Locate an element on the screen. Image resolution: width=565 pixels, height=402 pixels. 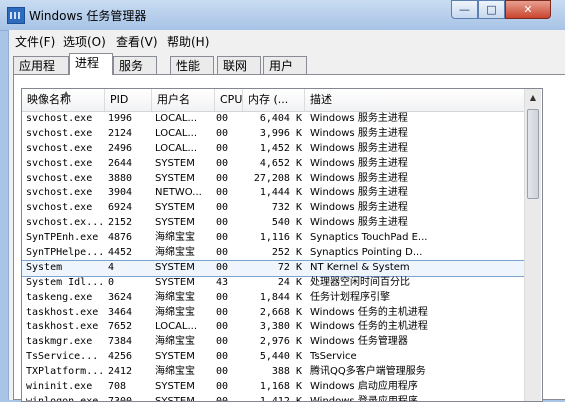
process-pid-cell: 4256 is located at coordinates (120, 357).